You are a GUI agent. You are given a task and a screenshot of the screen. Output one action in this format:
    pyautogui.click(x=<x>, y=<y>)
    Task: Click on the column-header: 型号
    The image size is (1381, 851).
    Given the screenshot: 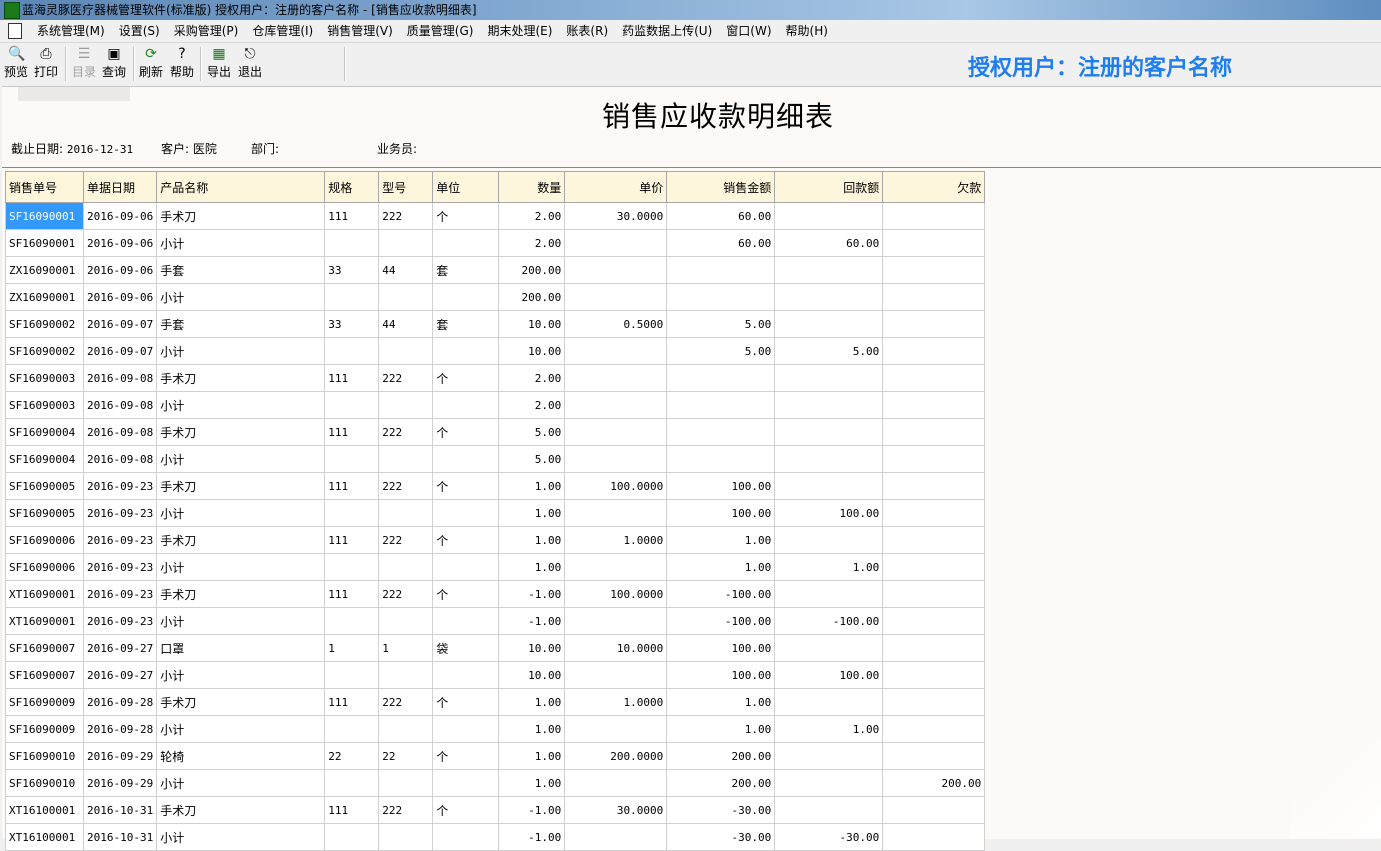 What is the action you would take?
    pyautogui.click(x=406, y=187)
    